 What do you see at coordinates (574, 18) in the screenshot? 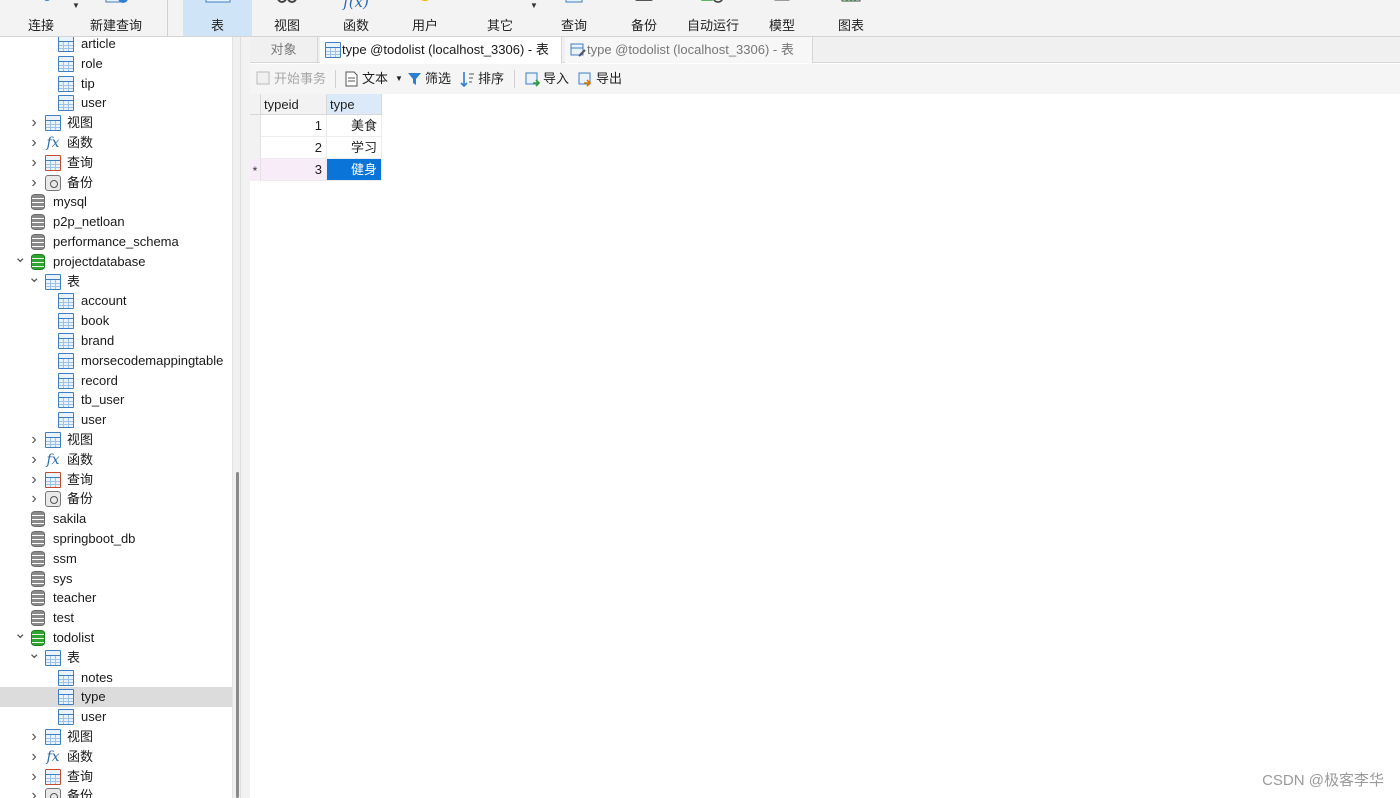
I see `ribbon-query-button: 查询` at bounding box center [574, 18].